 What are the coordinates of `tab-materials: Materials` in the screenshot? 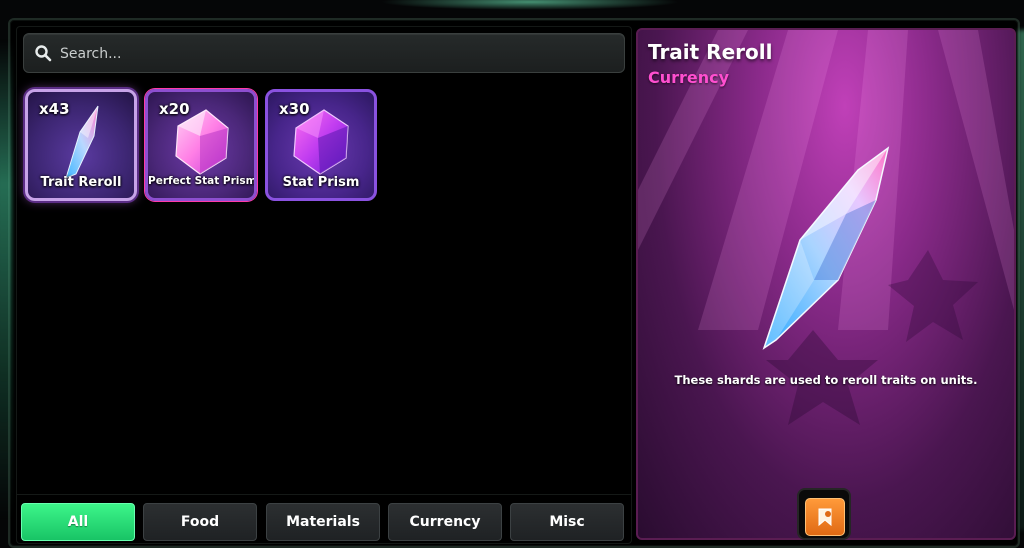 It's located at (323, 522).